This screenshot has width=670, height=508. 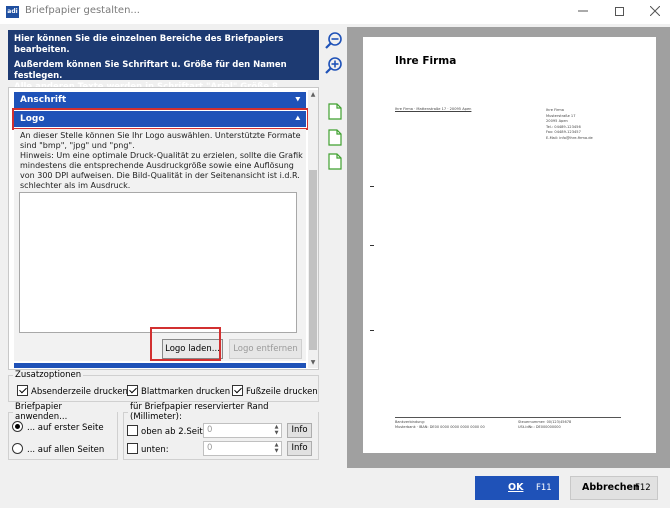 I want to click on cancel-button: Abbrechen F12, so click(x=614, y=488).